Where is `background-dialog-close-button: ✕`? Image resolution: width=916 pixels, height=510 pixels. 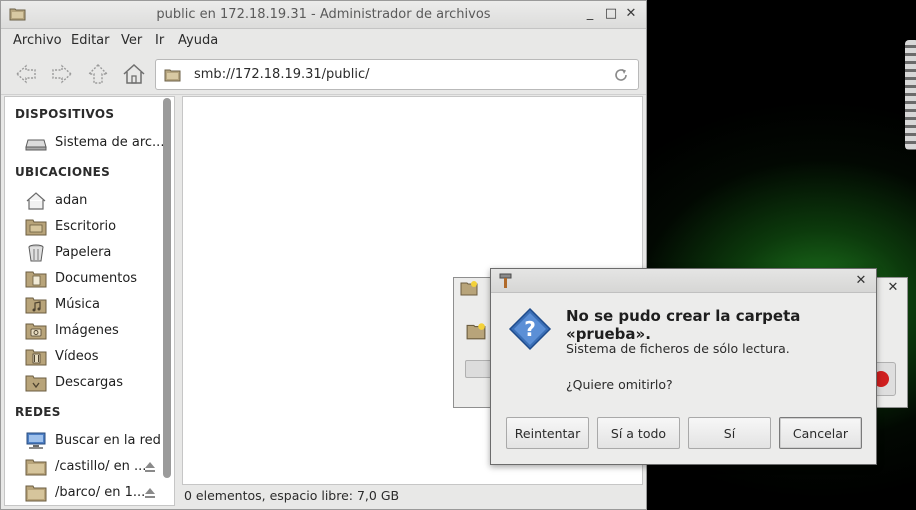 background-dialog-close-button: ✕ is located at coordinates (893, 288).